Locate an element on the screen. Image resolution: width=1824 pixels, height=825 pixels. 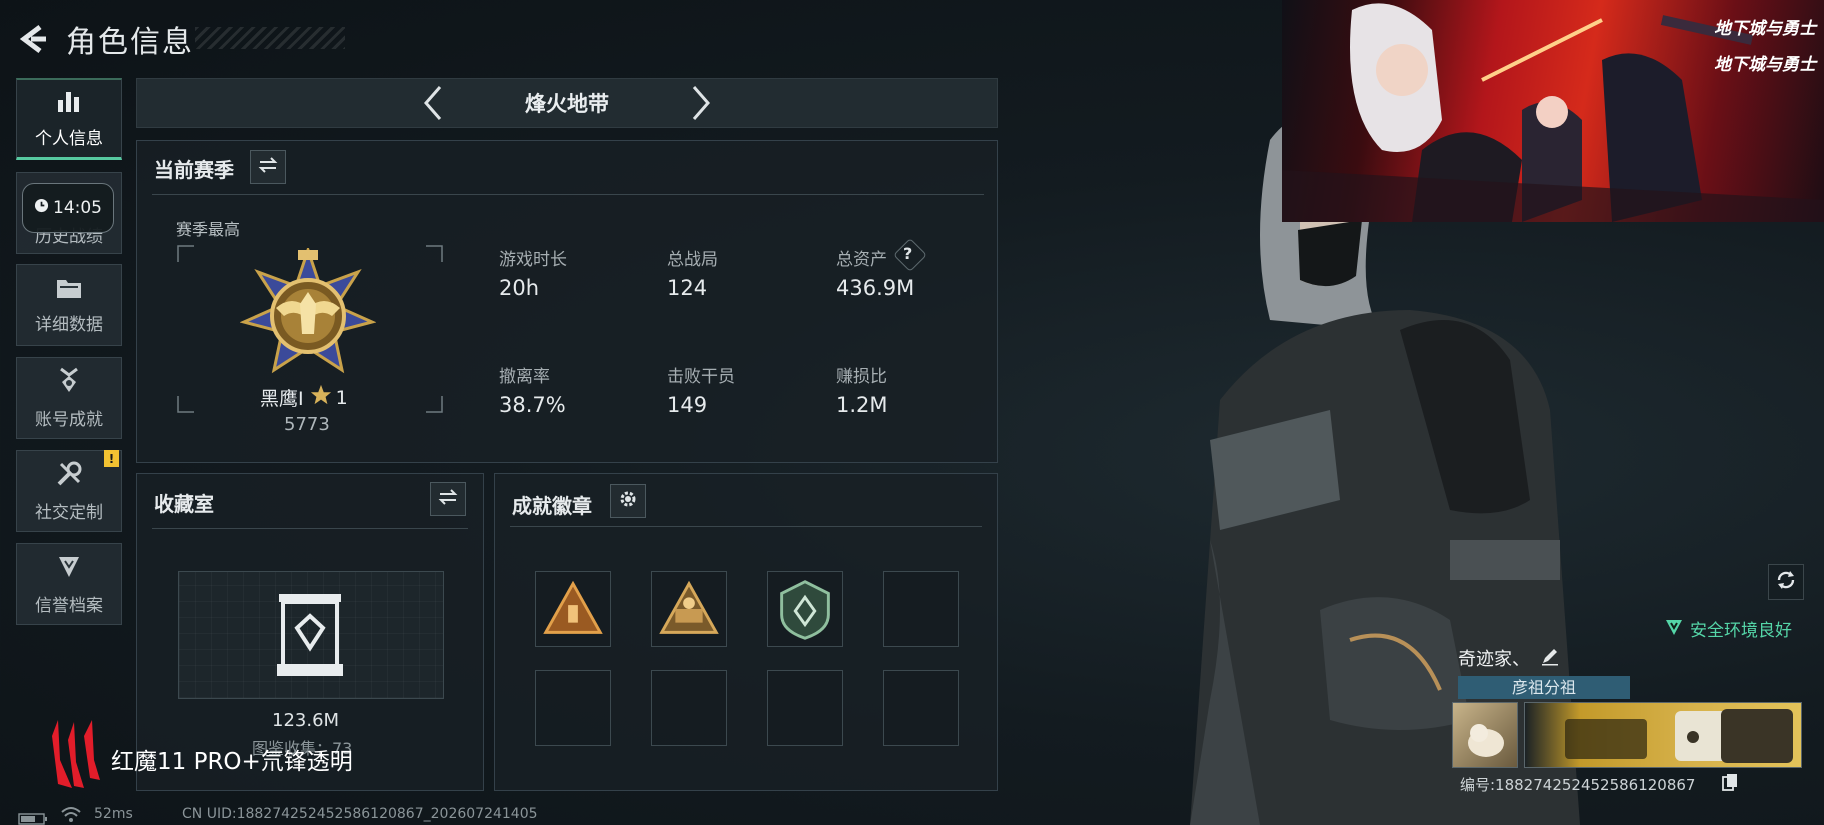
rank-stars: 1 is located at coordinates (341, 397).